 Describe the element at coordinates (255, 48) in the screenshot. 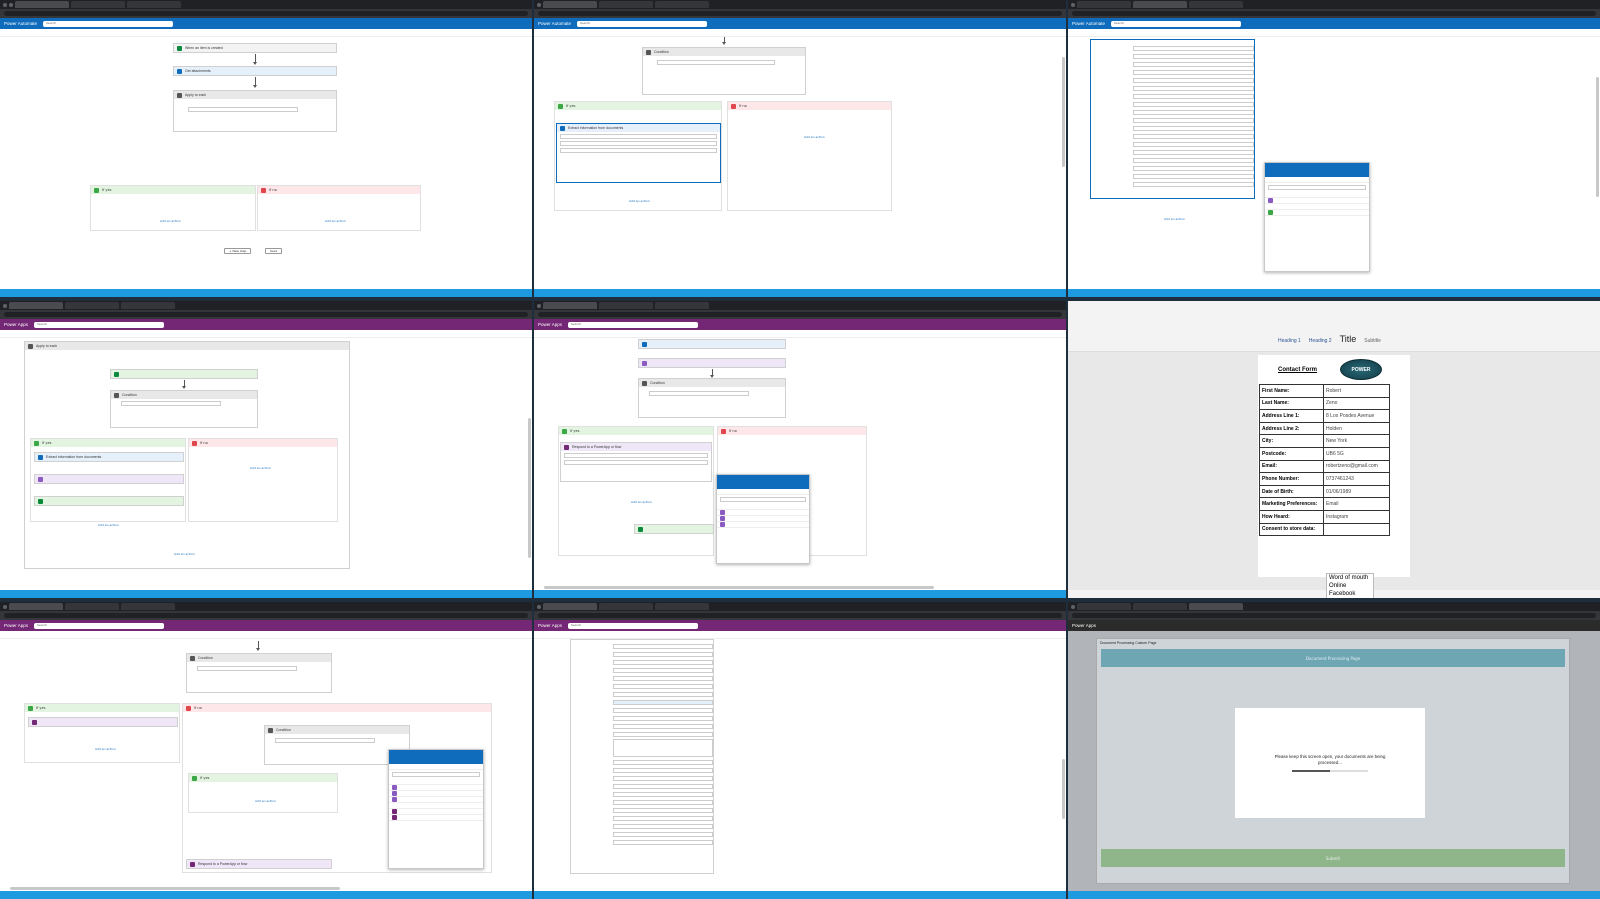

I see `flow-step-trigger: When an item is created` at that location.